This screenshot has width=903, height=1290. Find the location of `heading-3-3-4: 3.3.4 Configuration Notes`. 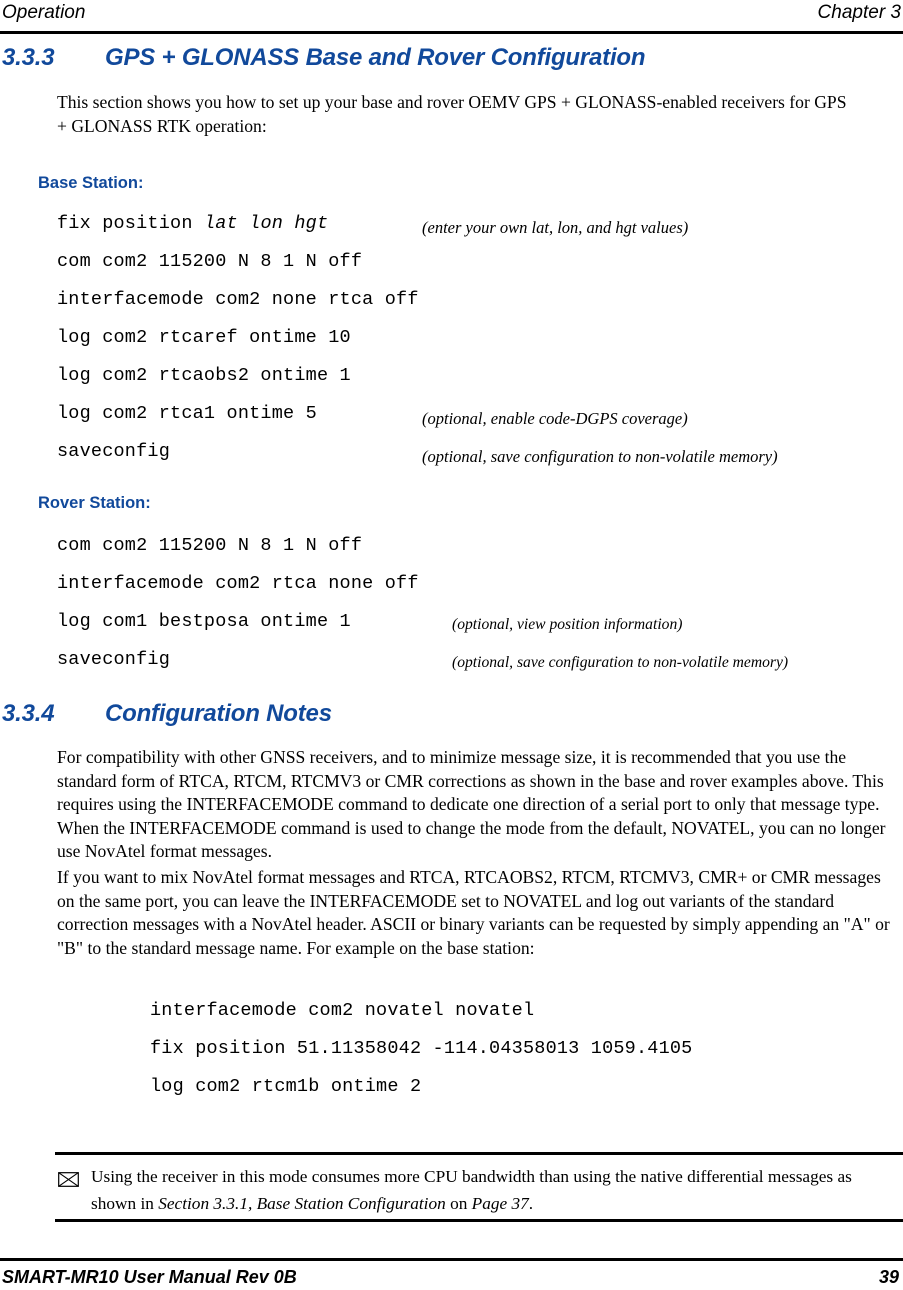

heading-3-3-4: 3.3.4 Configuration Notes is located at coordinates (167, 714).